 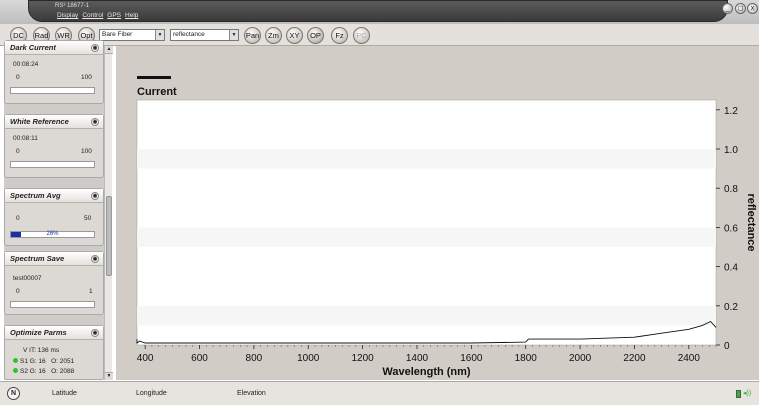 I want to click on dark-current-max: 100, so click(x=86, y=77).